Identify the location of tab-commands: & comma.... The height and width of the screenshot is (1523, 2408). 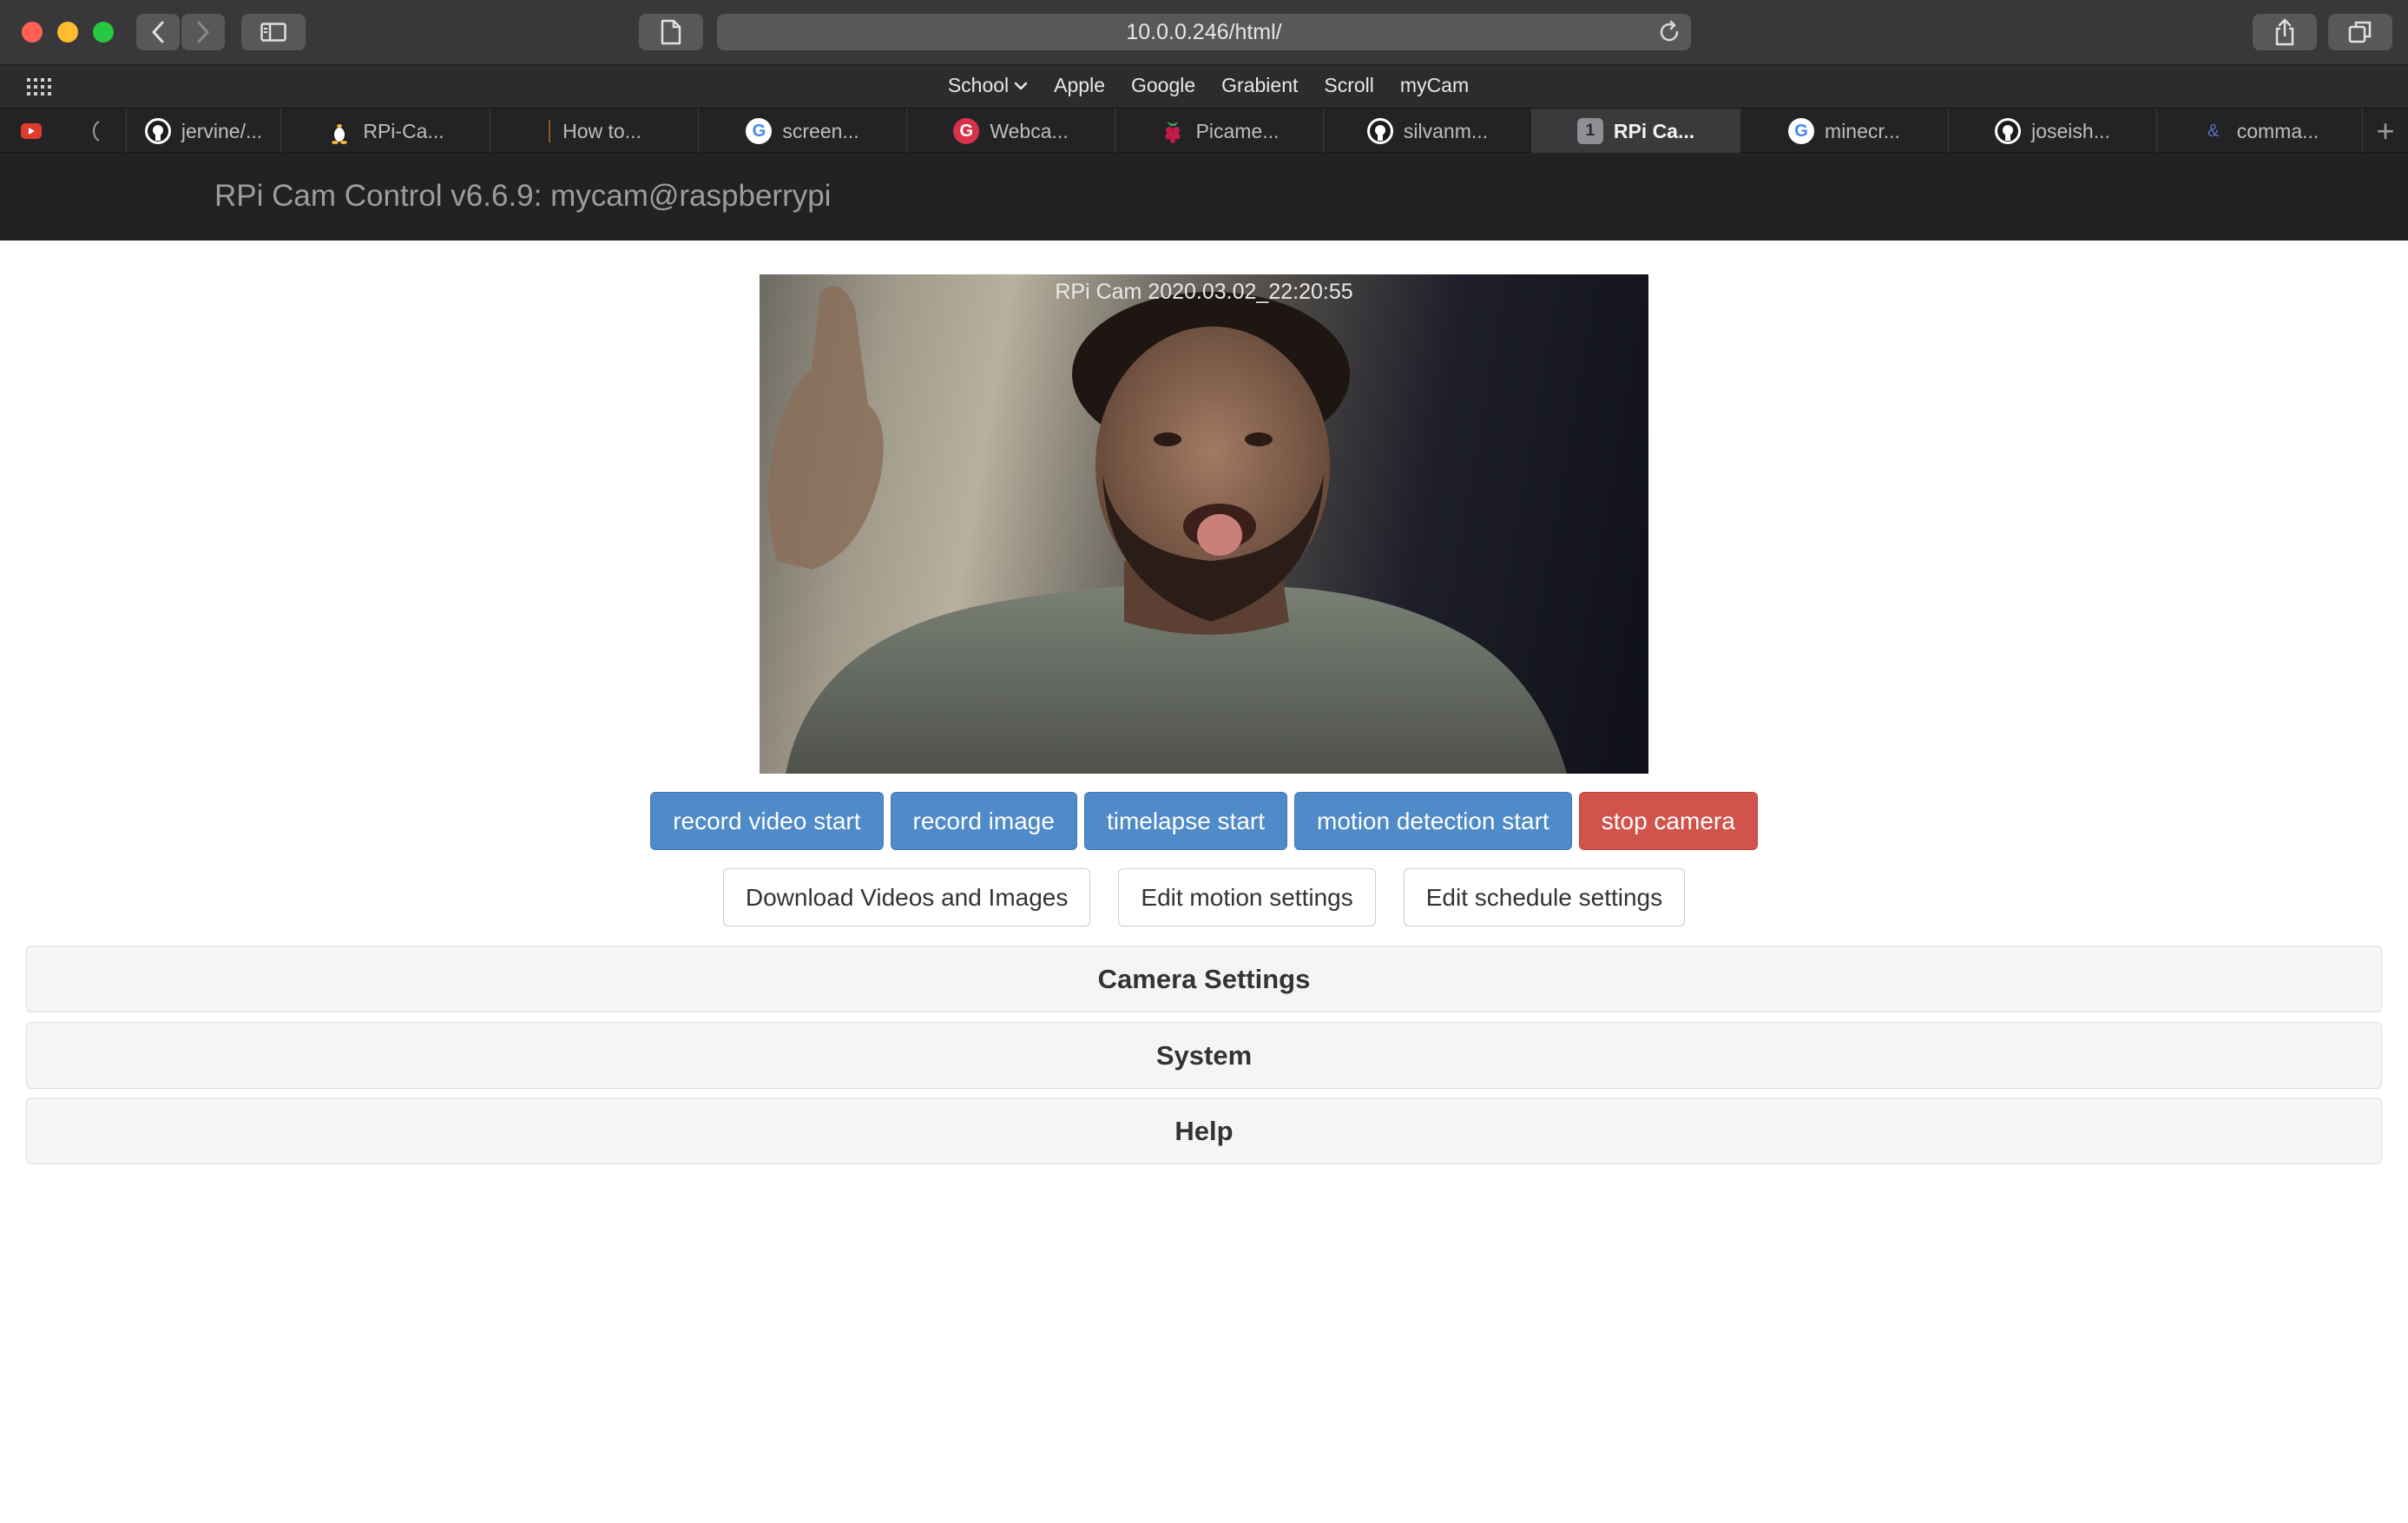
(2260, 131).